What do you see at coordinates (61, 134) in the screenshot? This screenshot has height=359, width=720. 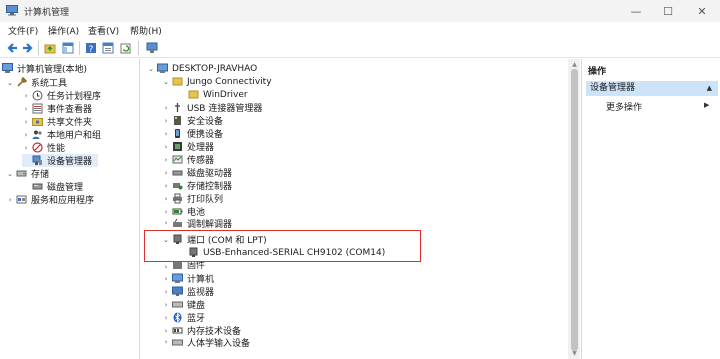 I see `tree-local-users: › 本地用户和组` at bounding box center [61, 134].